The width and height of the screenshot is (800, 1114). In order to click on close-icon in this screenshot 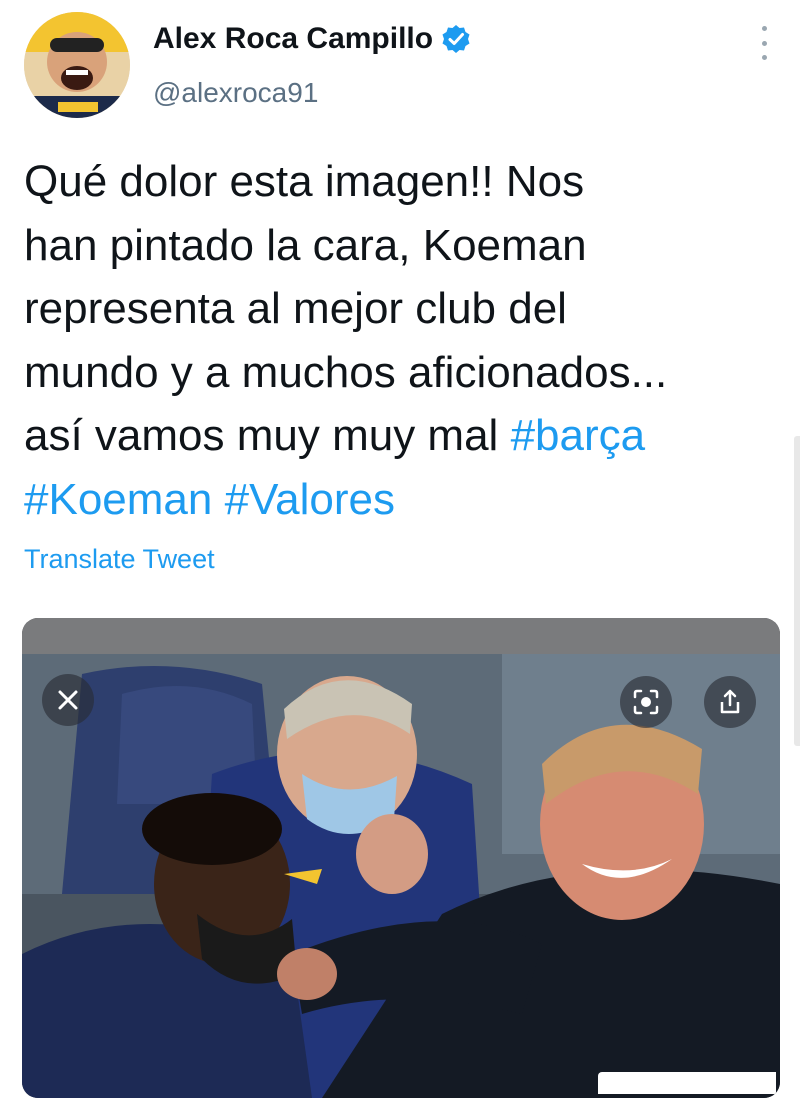, I will do `click(68, 700)`.